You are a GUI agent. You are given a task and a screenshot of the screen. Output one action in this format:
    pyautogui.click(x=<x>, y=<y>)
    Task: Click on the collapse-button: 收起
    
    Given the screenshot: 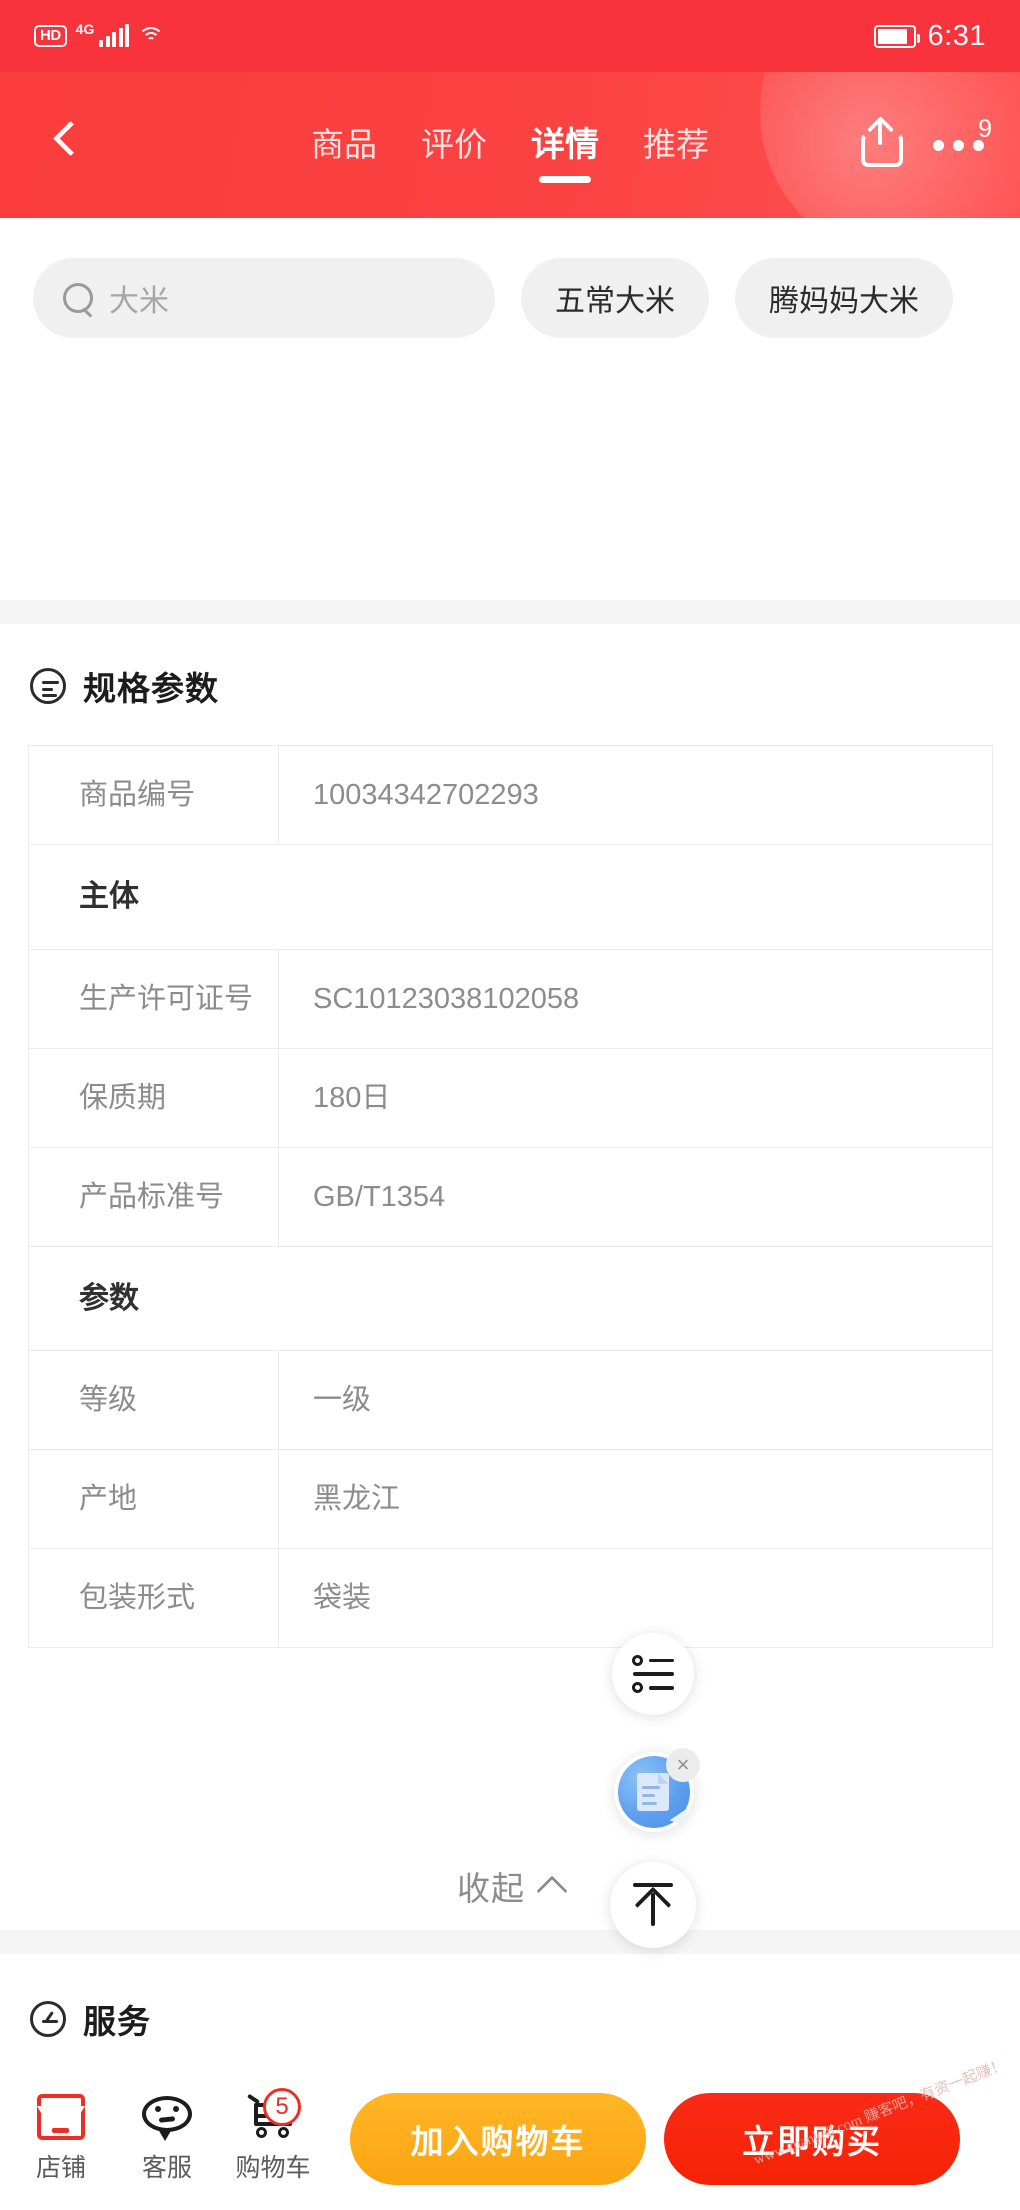 What is the action you would take?
    pyautogui.click(x=510, y=1886)
    